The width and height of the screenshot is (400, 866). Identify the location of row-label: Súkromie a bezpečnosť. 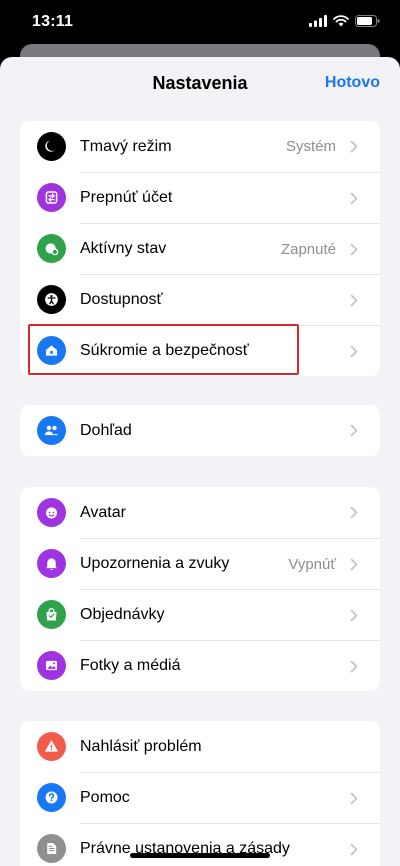
(164, 350).